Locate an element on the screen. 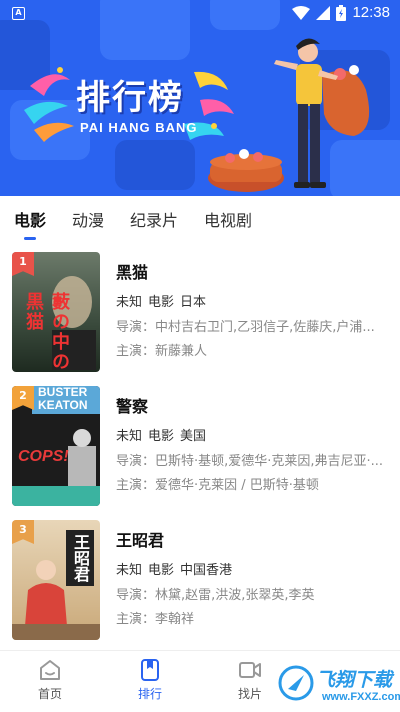  watermark-text: 飞翔下载 is located at coordinates (354, 680).